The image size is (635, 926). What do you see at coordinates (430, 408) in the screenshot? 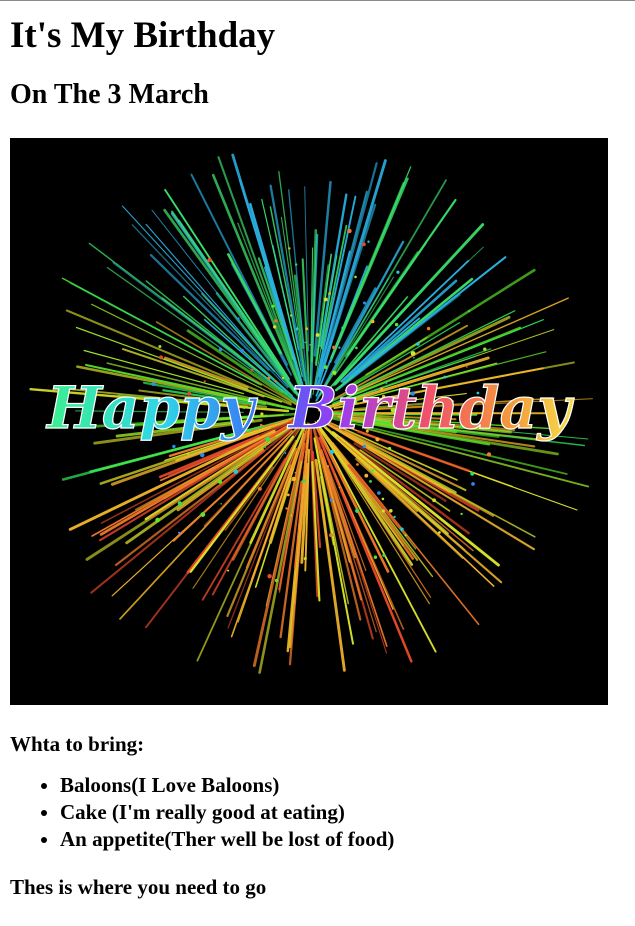
I see `birthday-word: Birthday` at bounding box center [430, 408].